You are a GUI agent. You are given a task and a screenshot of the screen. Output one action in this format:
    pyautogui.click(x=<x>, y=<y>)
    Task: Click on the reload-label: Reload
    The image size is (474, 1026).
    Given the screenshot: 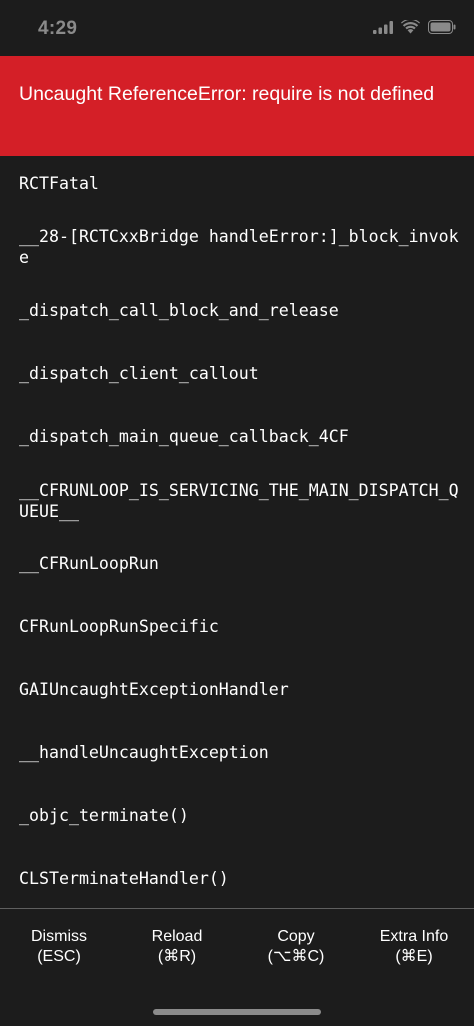 What is the action you would take?
    pyautogui.click(x=177, y=936)
    